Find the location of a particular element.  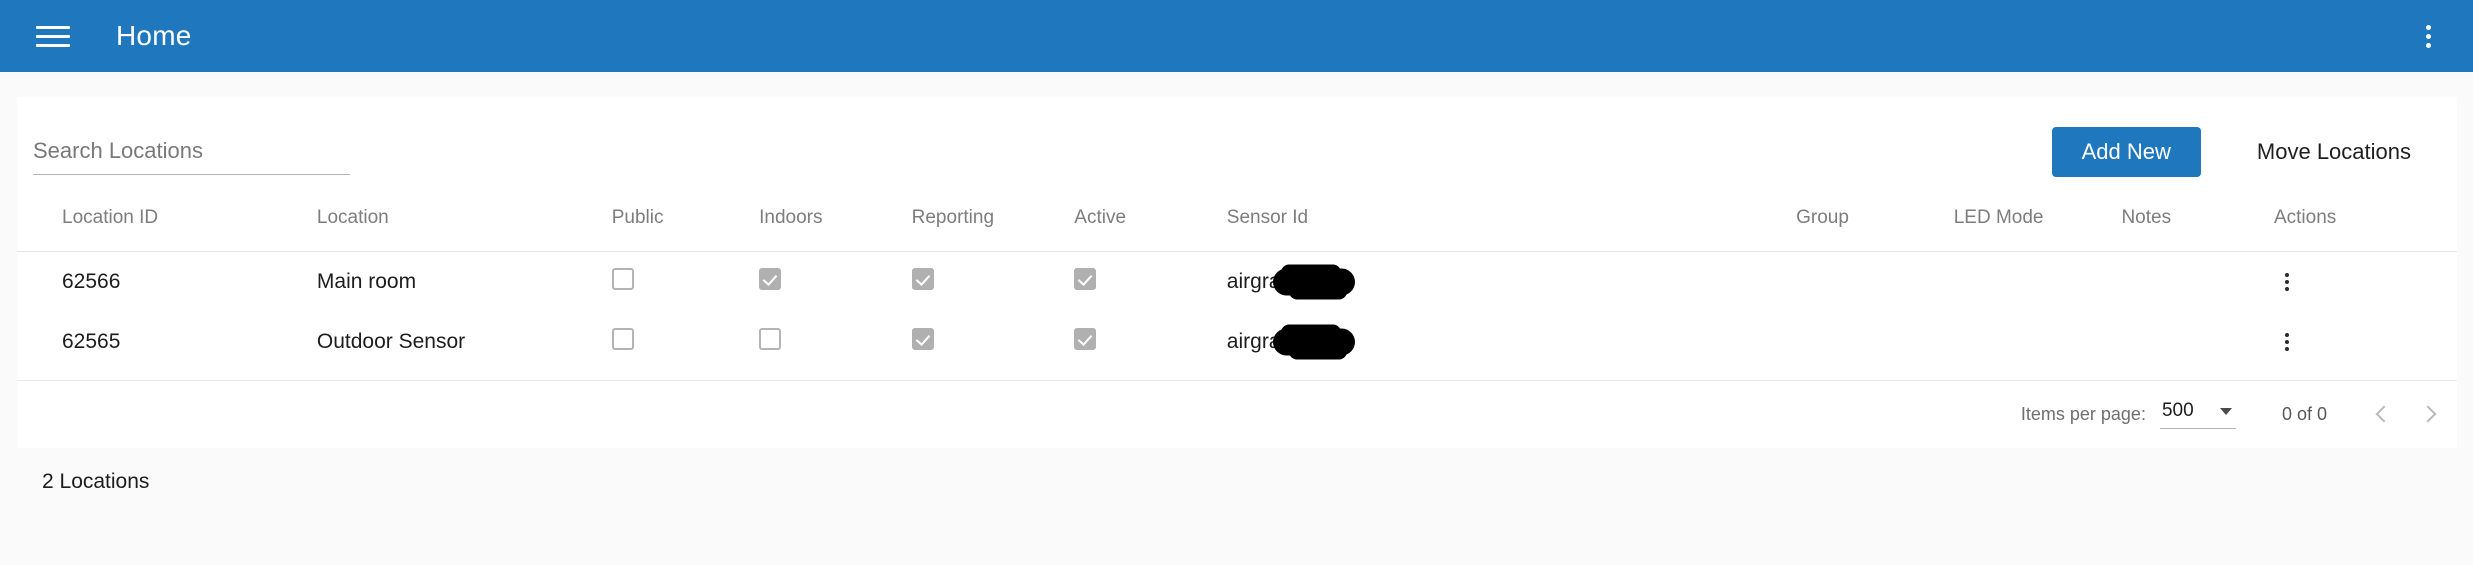

column-header-actions: Actions is located at coordinates (2365, 229).